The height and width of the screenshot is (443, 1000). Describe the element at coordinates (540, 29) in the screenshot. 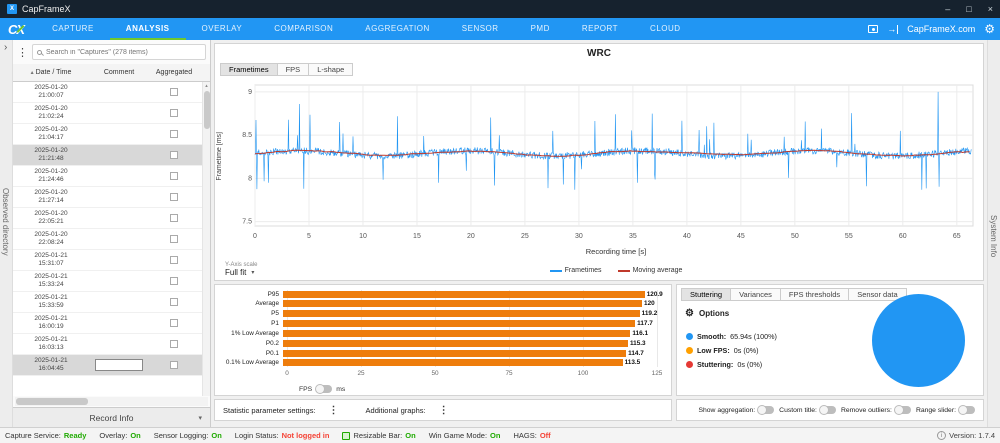

I see `nav-tab-pmd: PMD` at that location.